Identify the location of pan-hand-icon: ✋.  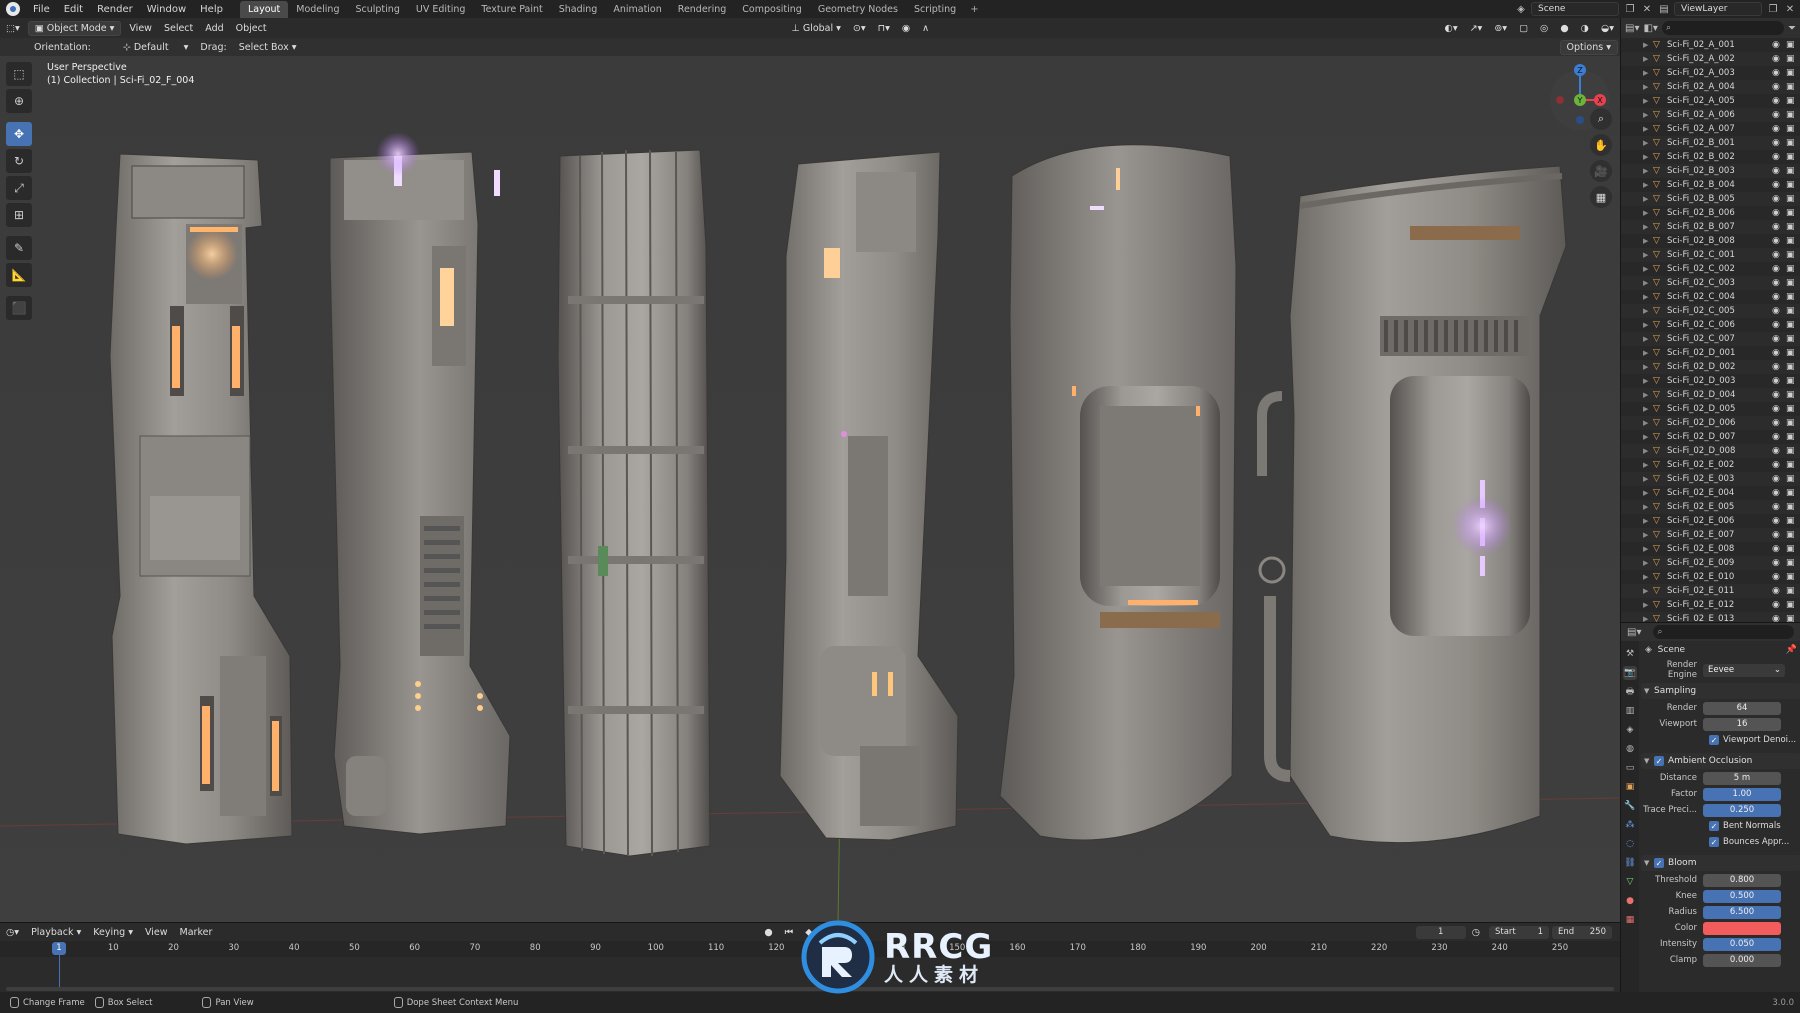
(1601, 145).